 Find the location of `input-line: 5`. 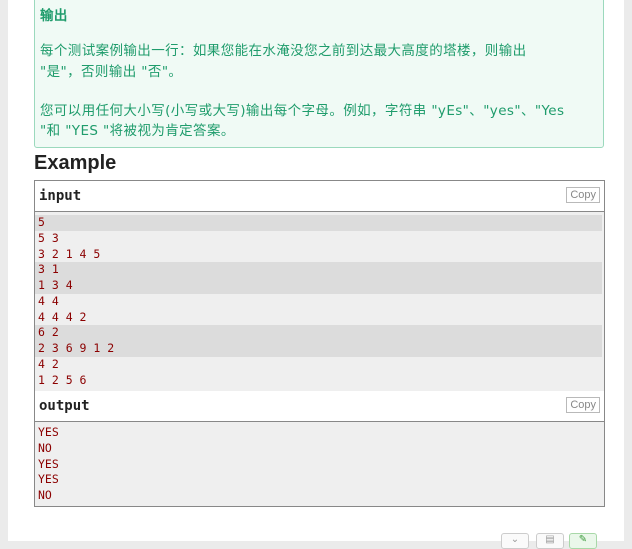

input-line: 5 is located at coordinates (318, 223).